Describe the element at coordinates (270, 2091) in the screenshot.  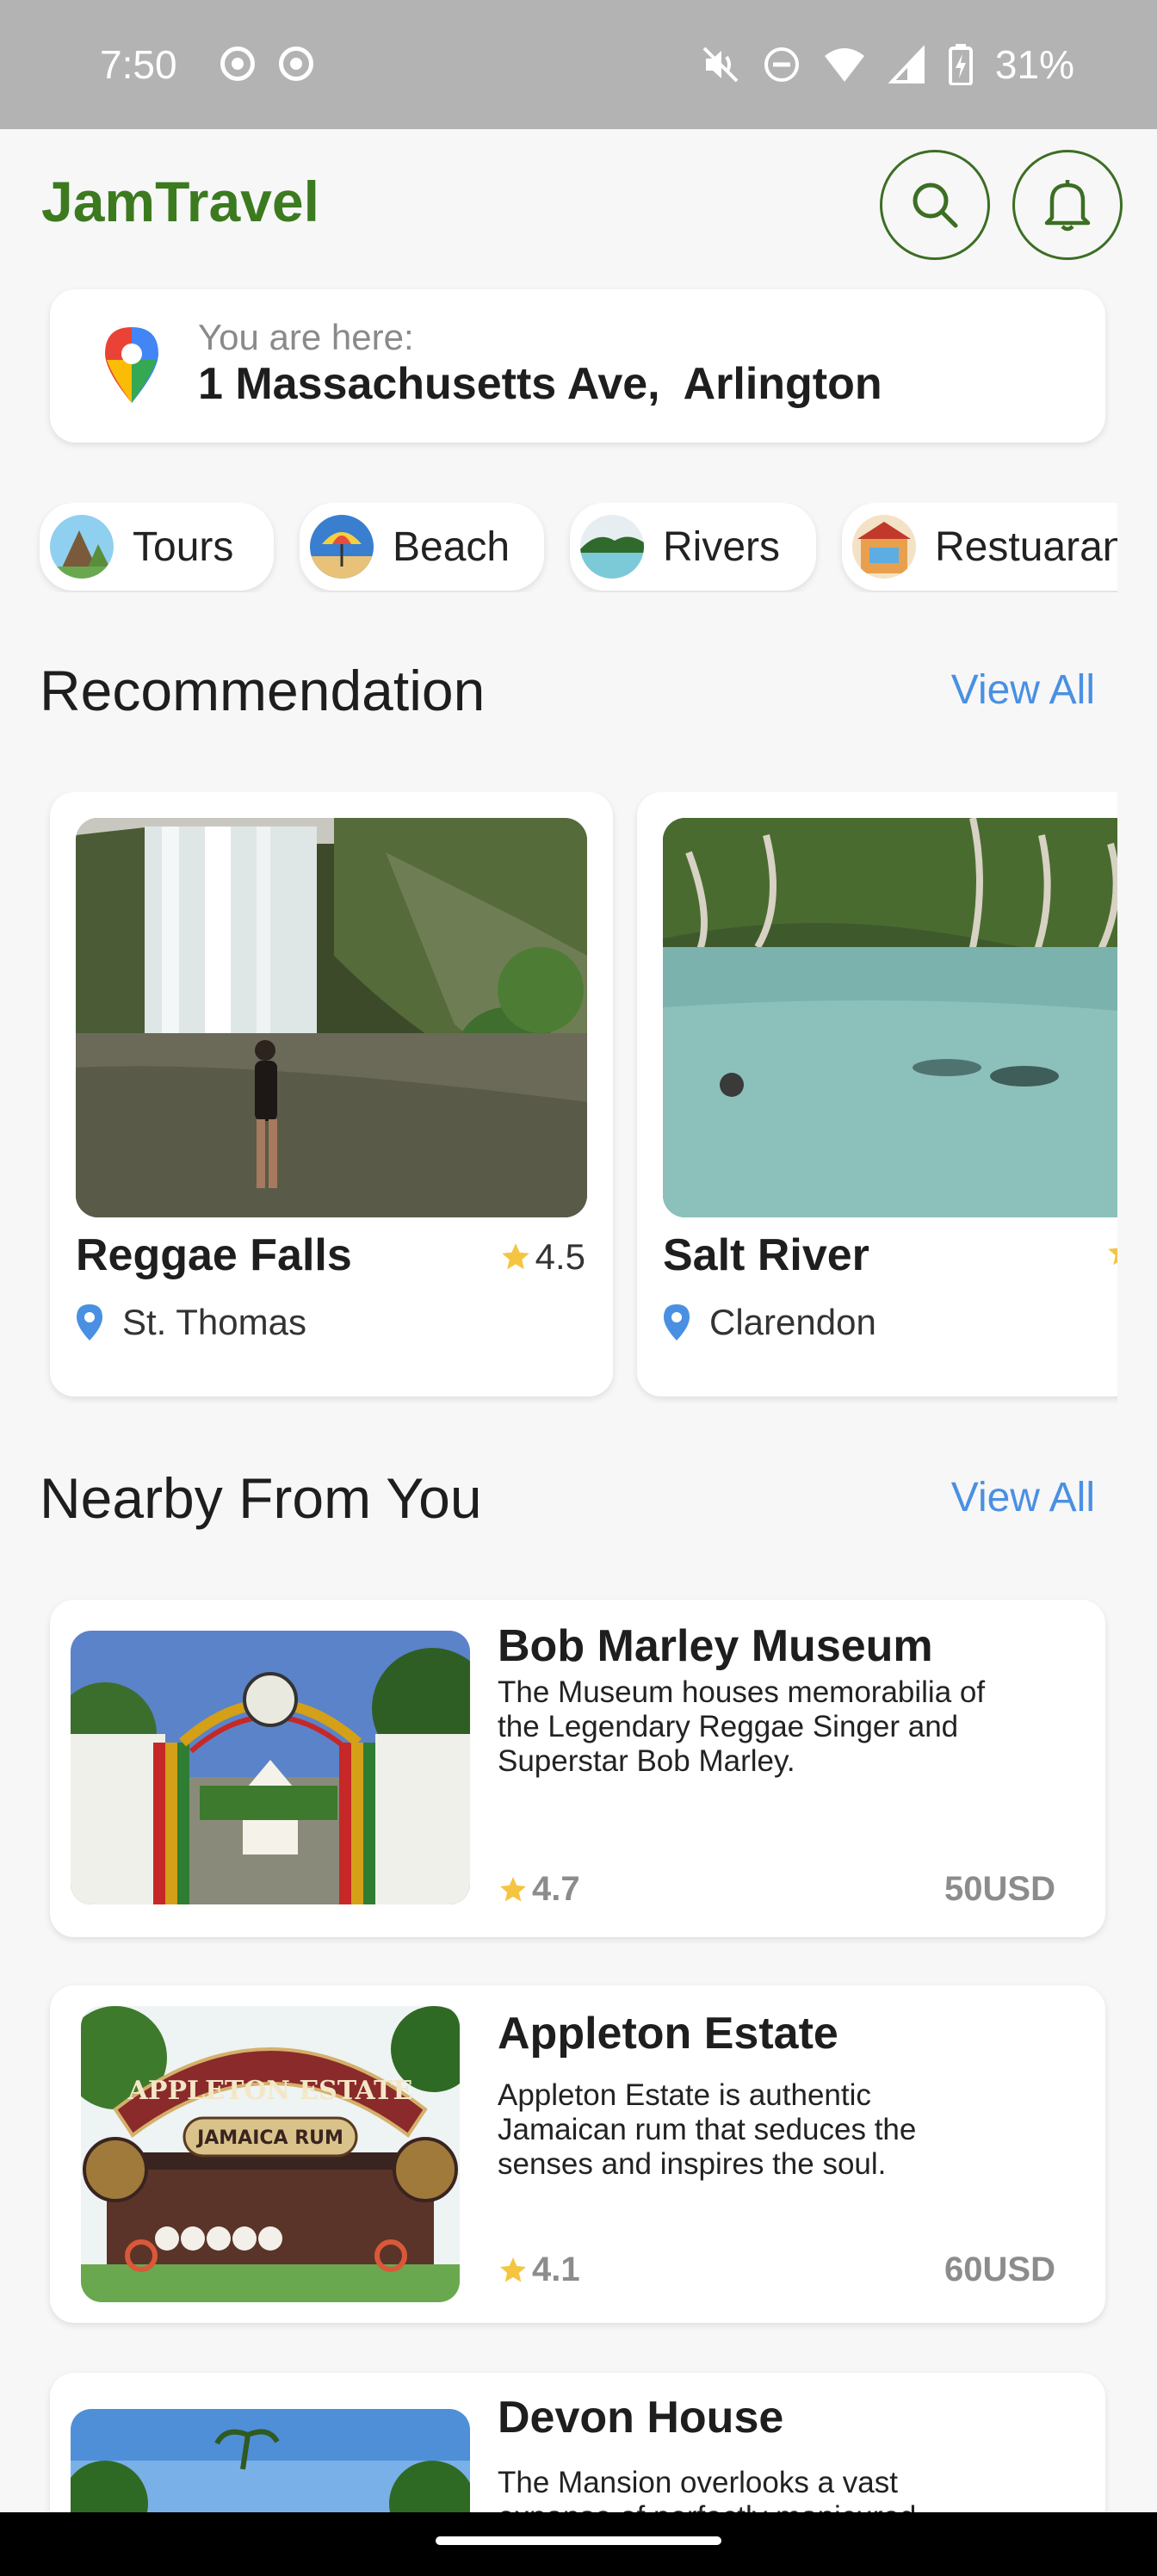
I see `appleton-sign-text: APPLETON ESTATE` at that location.